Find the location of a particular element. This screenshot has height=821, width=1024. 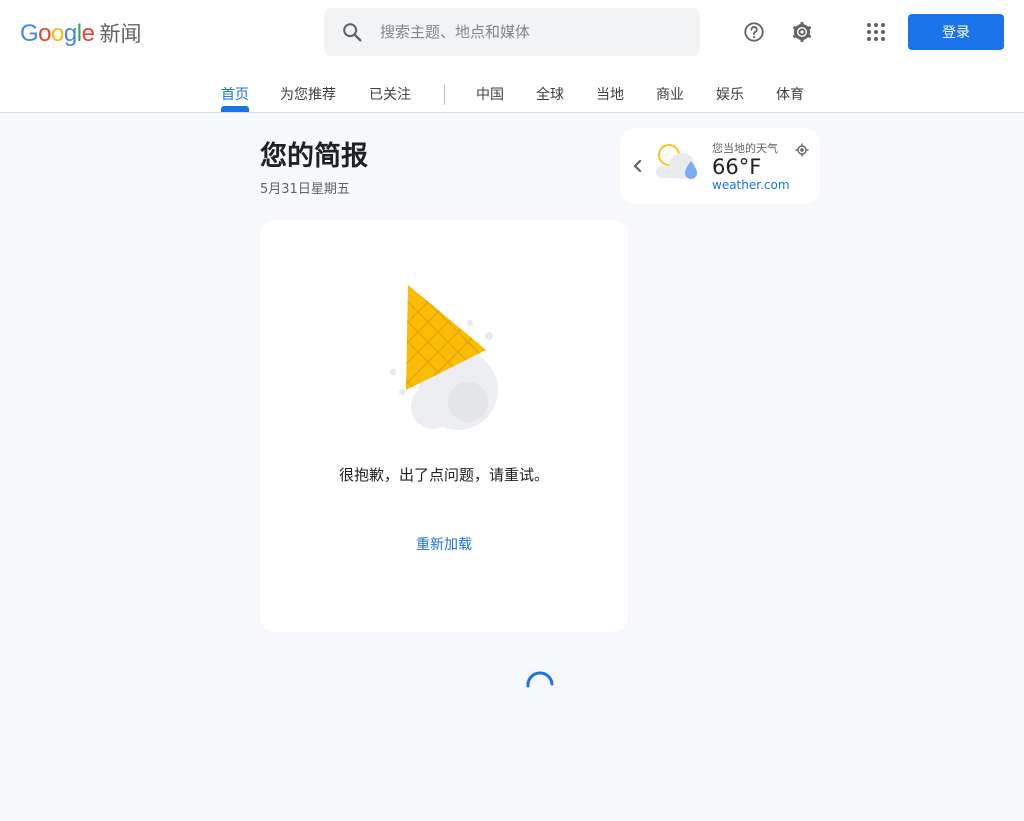

loading-spinner-icon is located at coordinates (540, 684).